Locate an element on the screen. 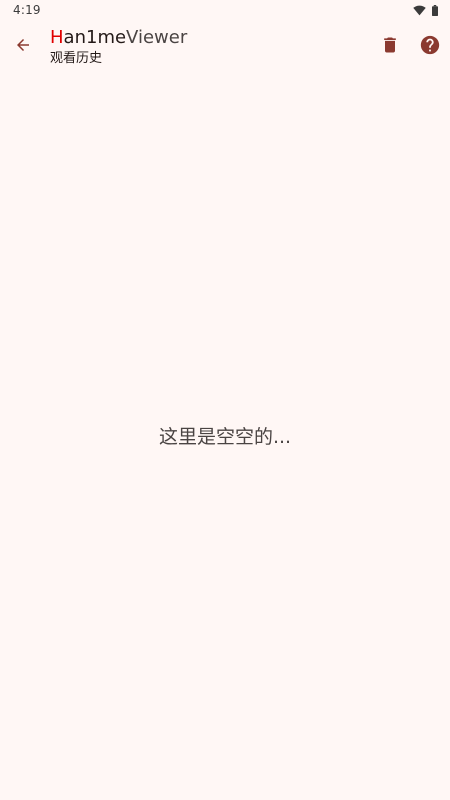 The image size is (450, 800). trash-icon is located at coordinates (390, 47).